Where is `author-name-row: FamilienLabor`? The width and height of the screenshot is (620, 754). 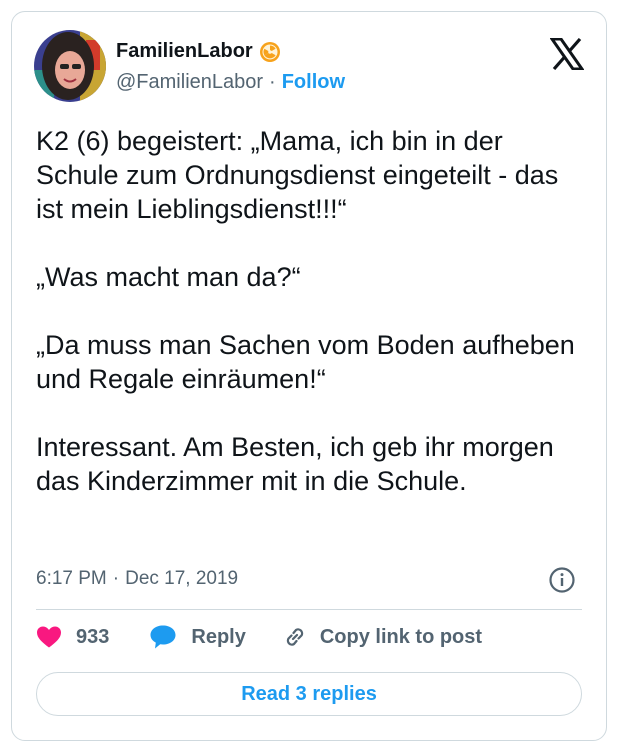 author-name-row: FamilienLabor is located at coordinates (198, 51).